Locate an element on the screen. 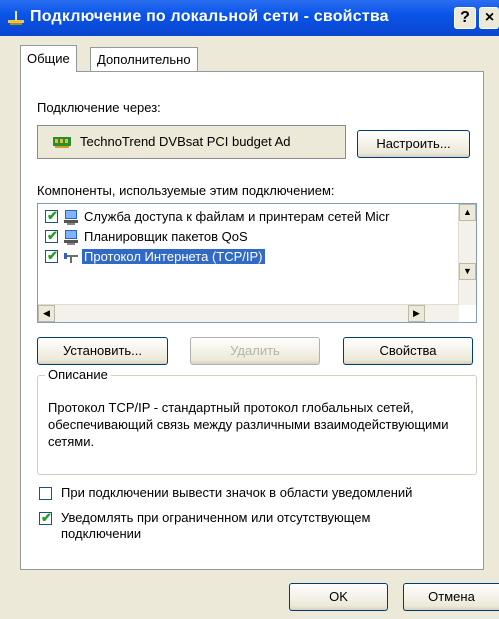 The width and height of the screenshot is (499, 619). help-button: ? is located at coordinates (465, 18).